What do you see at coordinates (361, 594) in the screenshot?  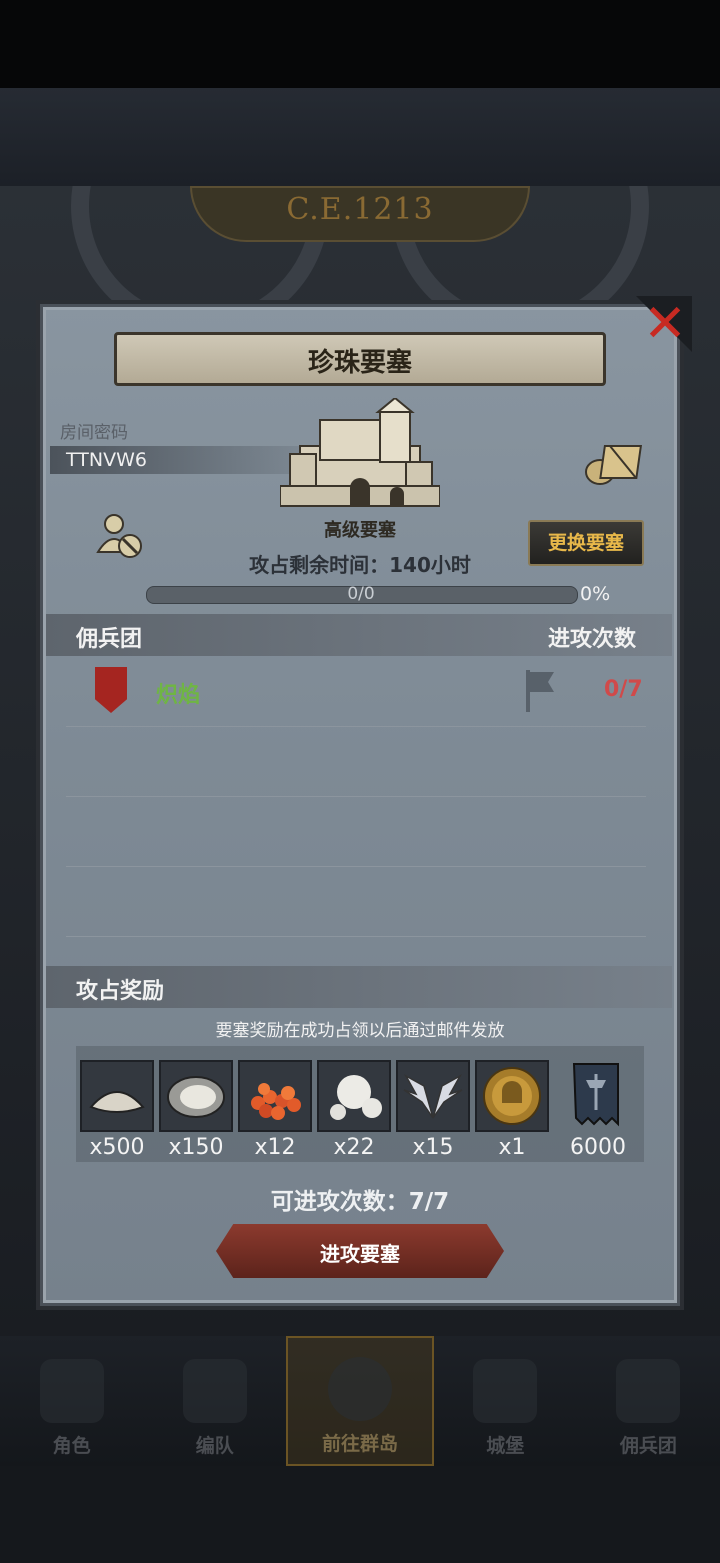 I see `progress-text: 0/0` at bounding box center [361, 594].